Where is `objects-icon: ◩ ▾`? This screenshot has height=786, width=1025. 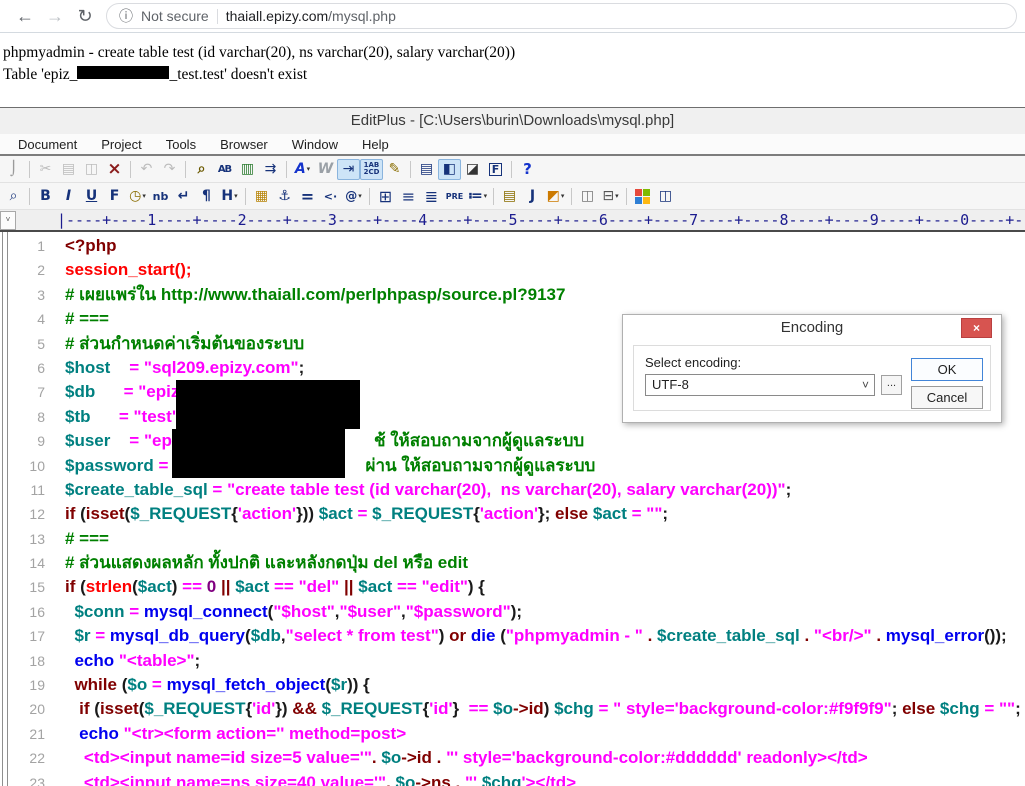 objects-icon: ◩ ▾ is located at coordinates (555, 196).